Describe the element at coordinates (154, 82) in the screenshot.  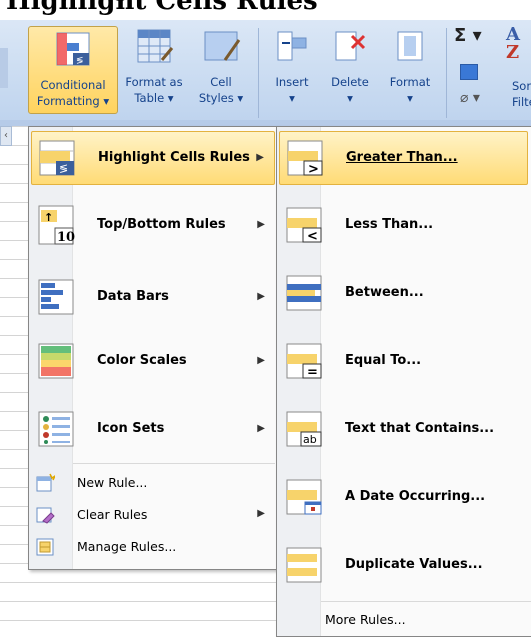
I see `format-as-table-line1: Format as` at that location.